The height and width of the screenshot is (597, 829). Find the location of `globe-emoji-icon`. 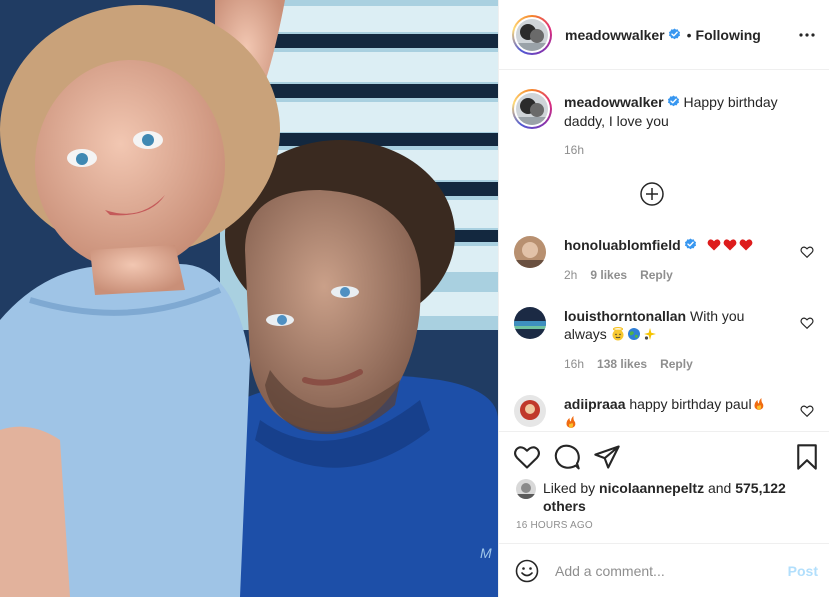

globe-emoji-icon is located at coordinates (633, 334).